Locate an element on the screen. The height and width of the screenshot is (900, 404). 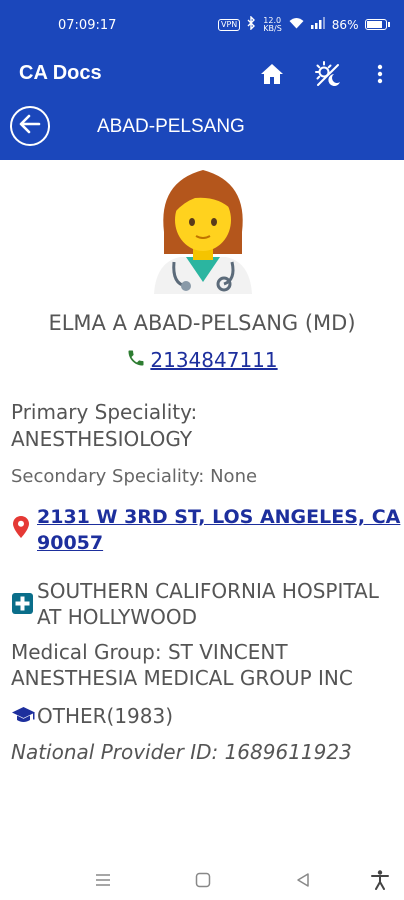
signal-icon is located at coordinates (317, 24).